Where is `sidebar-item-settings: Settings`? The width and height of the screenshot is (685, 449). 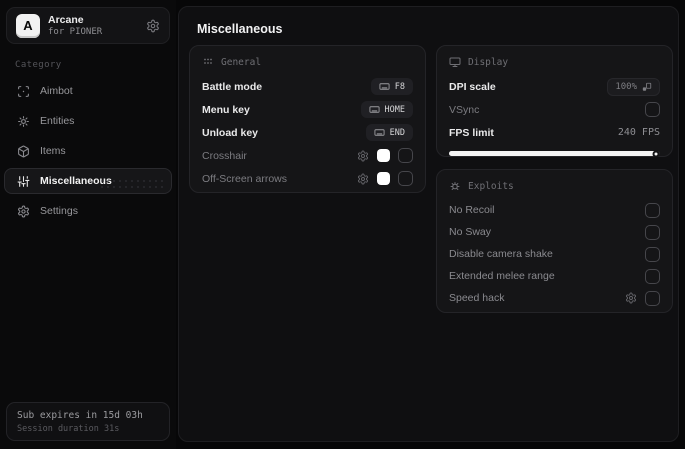
sidebar-item-settings: Settings is located at coordinates (88, 211).